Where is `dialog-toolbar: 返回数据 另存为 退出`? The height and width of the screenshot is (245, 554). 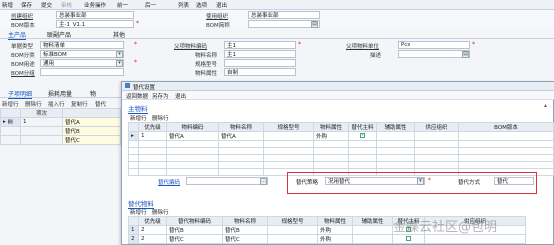 dialog-toolbar: 返回数据 另存为 退出 is located at coordinates (338, 95).